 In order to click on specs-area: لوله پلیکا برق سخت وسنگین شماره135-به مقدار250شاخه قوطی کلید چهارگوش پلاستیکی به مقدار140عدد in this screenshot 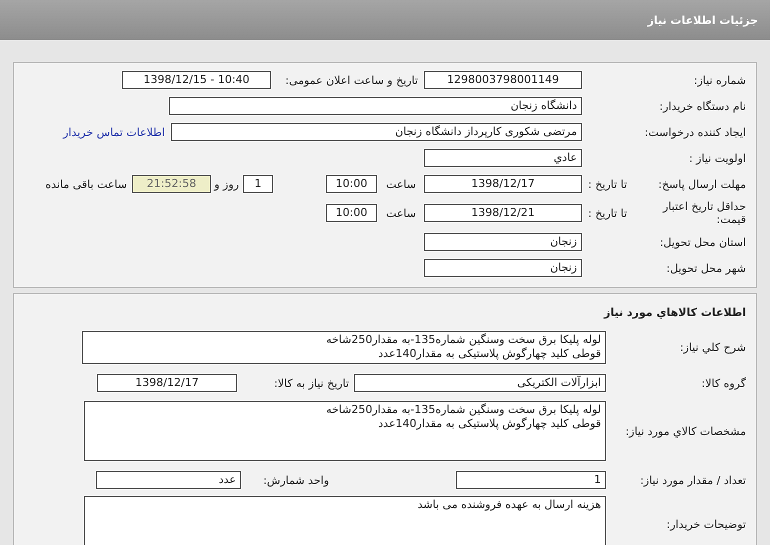, I will do `click(345, 431)`.